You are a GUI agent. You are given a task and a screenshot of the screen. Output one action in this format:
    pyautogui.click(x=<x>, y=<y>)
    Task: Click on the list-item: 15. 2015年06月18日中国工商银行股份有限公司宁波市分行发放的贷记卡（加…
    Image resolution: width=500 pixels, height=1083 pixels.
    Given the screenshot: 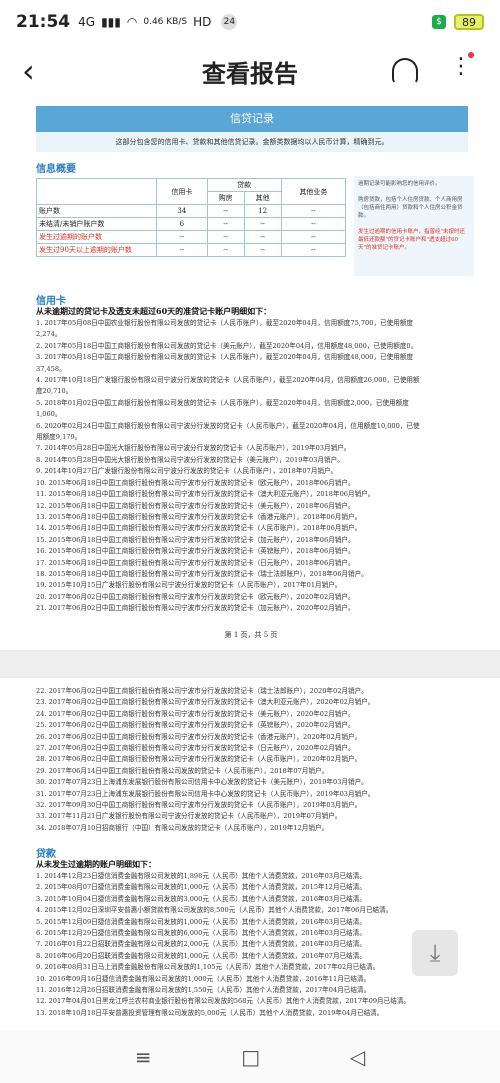 What is the action you would take?
    pyautogui.click(x=195, y=539)
    